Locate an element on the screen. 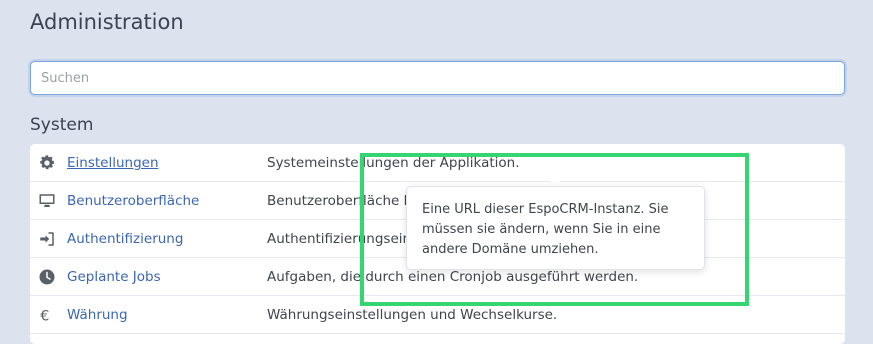  section-title-system: System is located at coordinates (62, 125).